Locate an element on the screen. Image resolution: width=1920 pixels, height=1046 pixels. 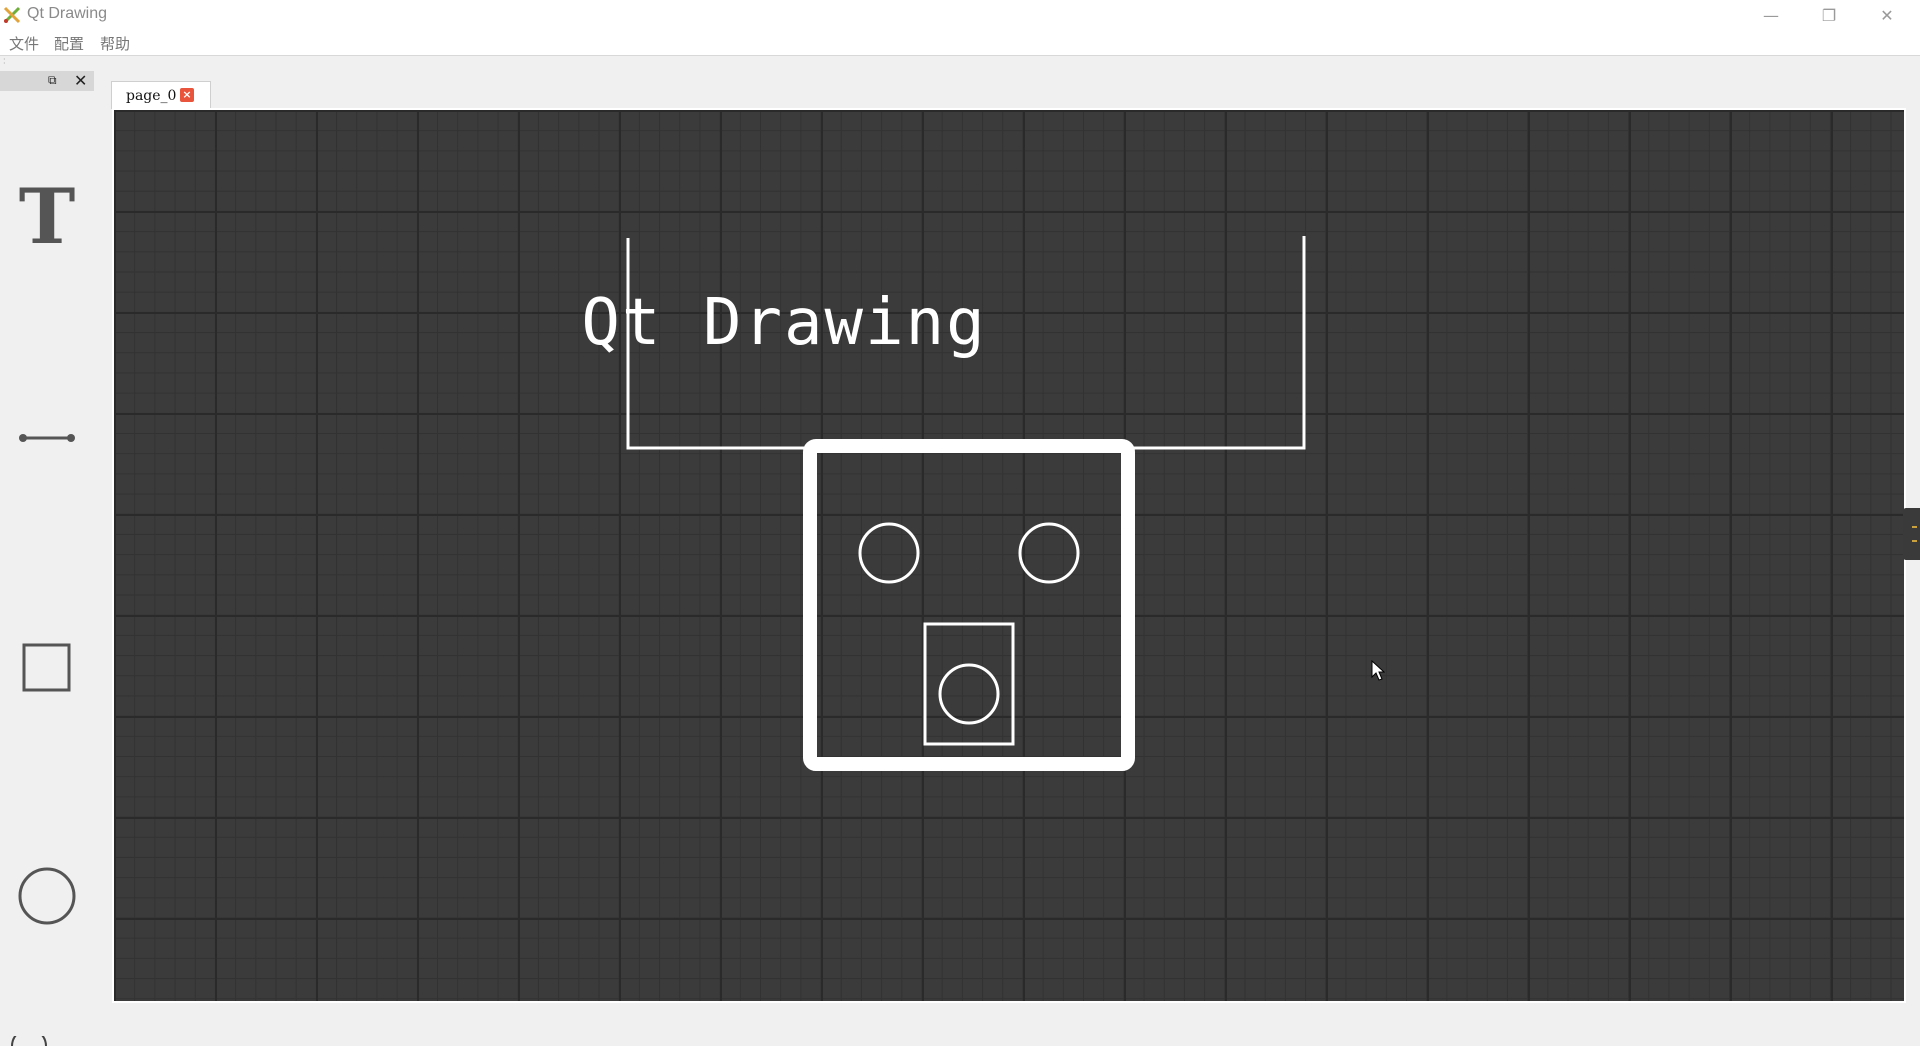
menu-help: 帮助 is located at coordinates (115, 43).